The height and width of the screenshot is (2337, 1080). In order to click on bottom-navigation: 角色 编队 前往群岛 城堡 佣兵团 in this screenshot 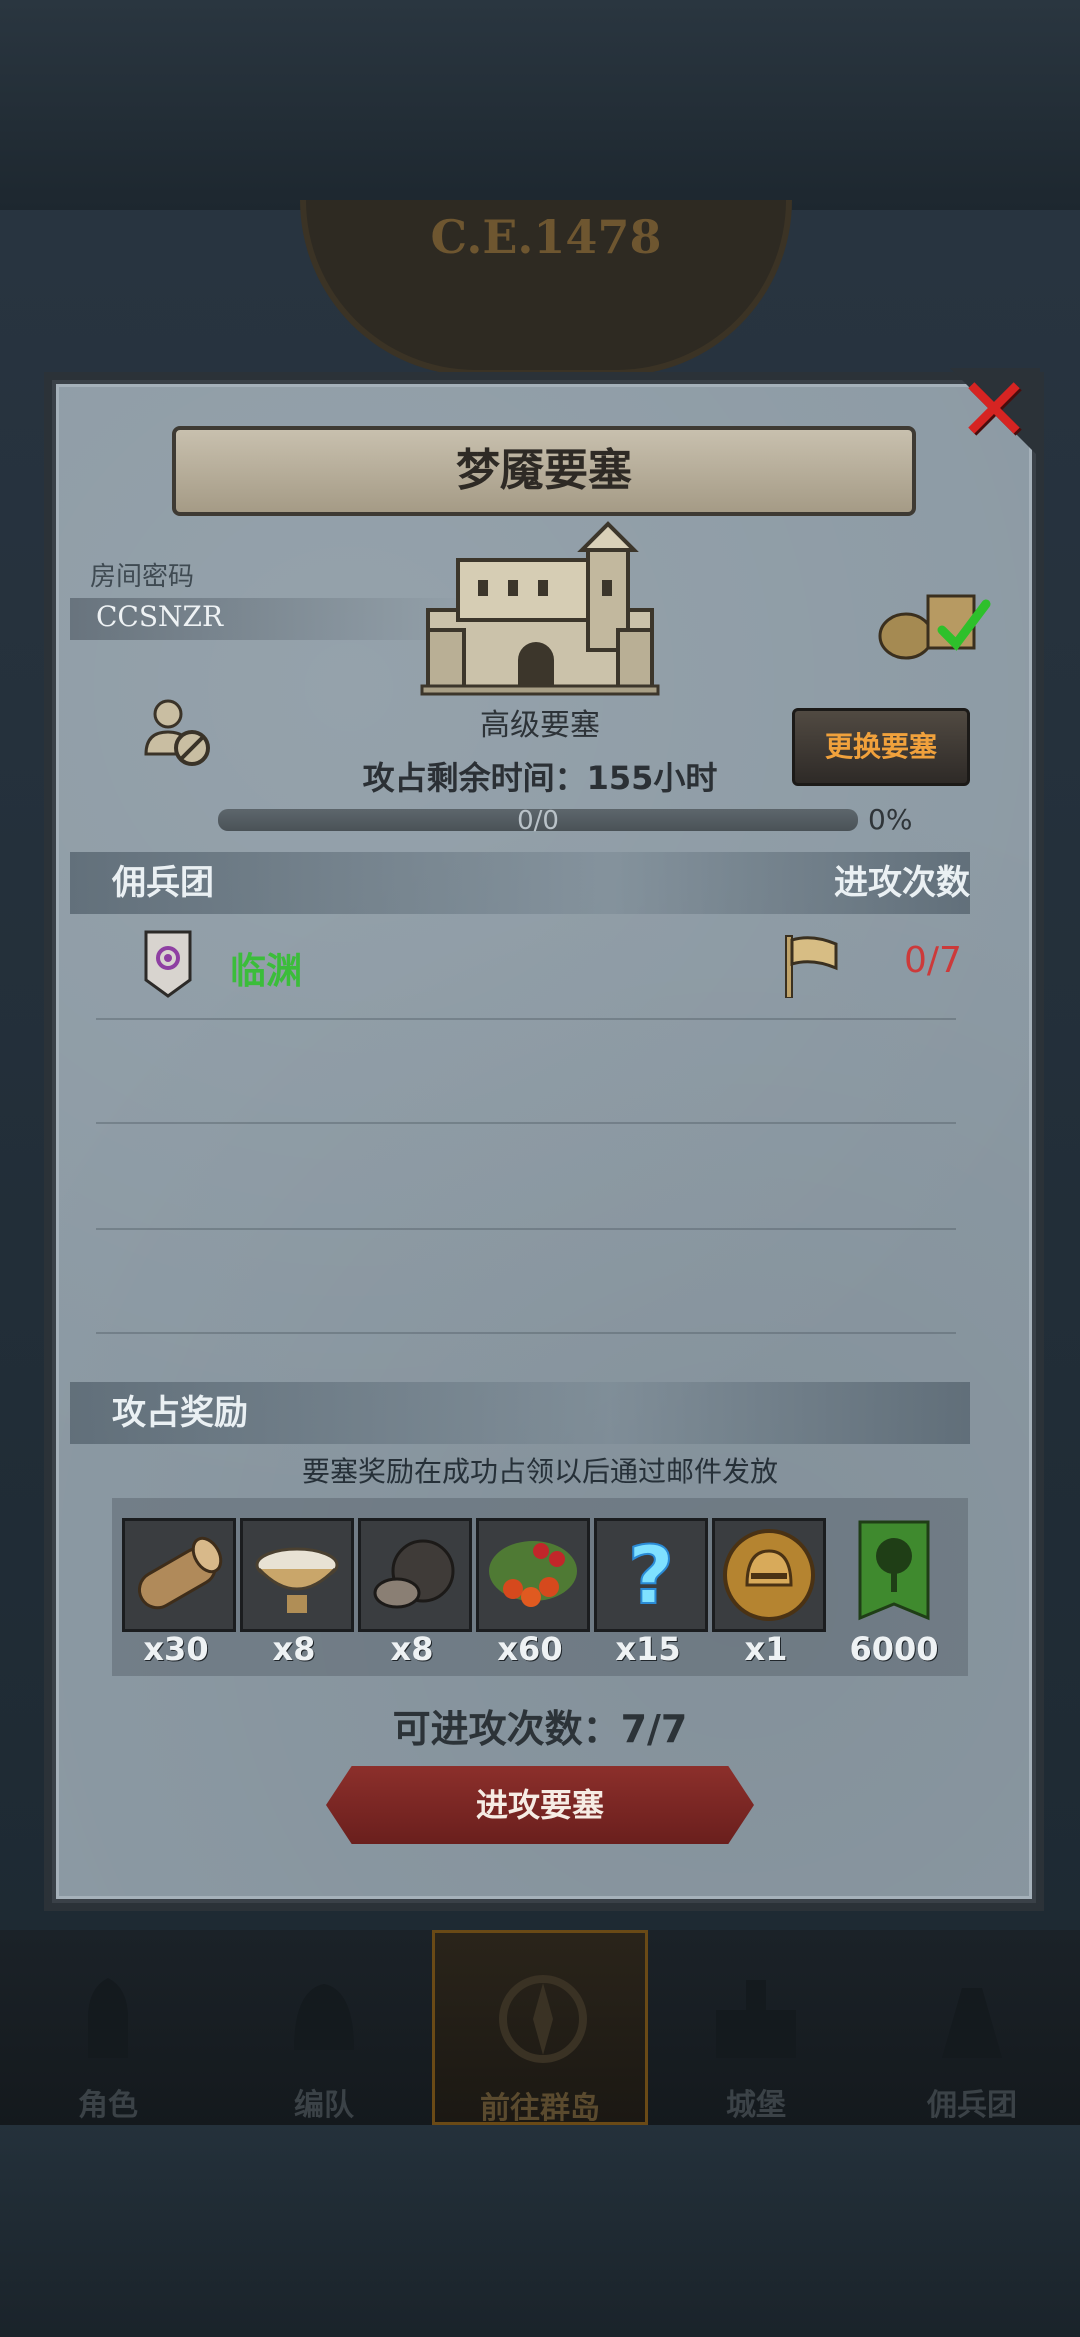, I will do `click(540, 2028)`.